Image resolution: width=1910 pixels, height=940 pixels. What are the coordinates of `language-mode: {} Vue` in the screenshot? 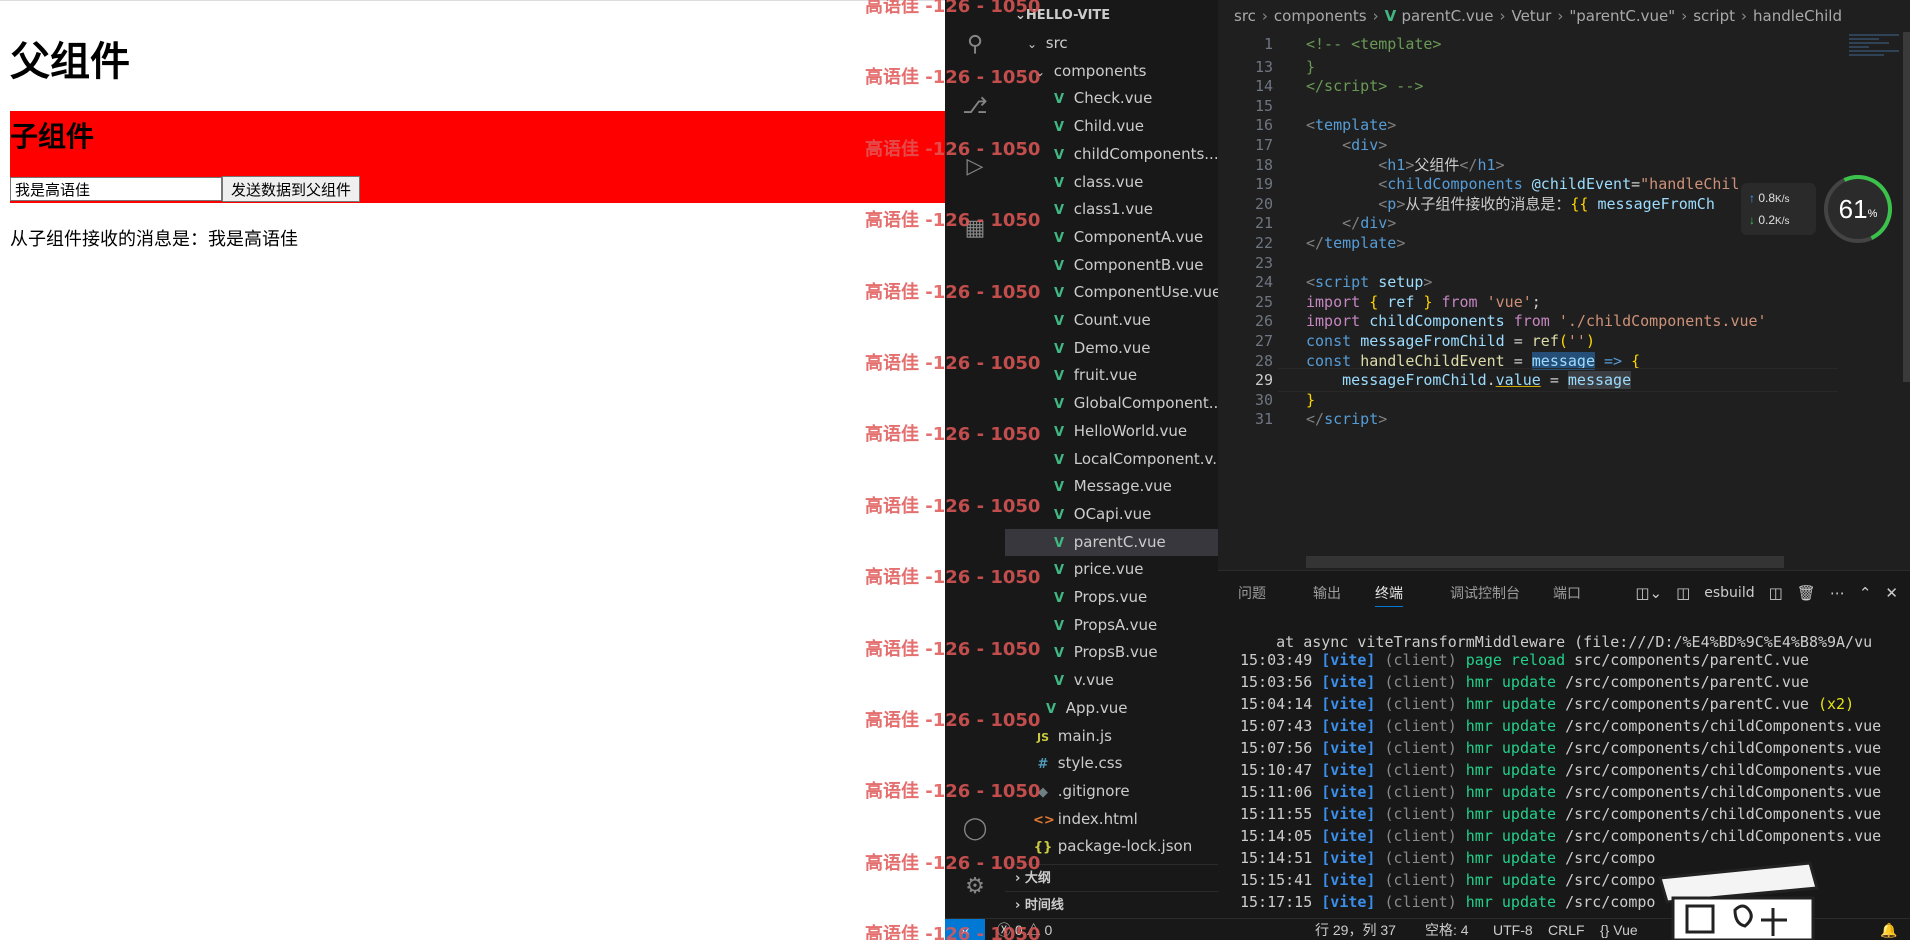 It's located at (1619, 929).